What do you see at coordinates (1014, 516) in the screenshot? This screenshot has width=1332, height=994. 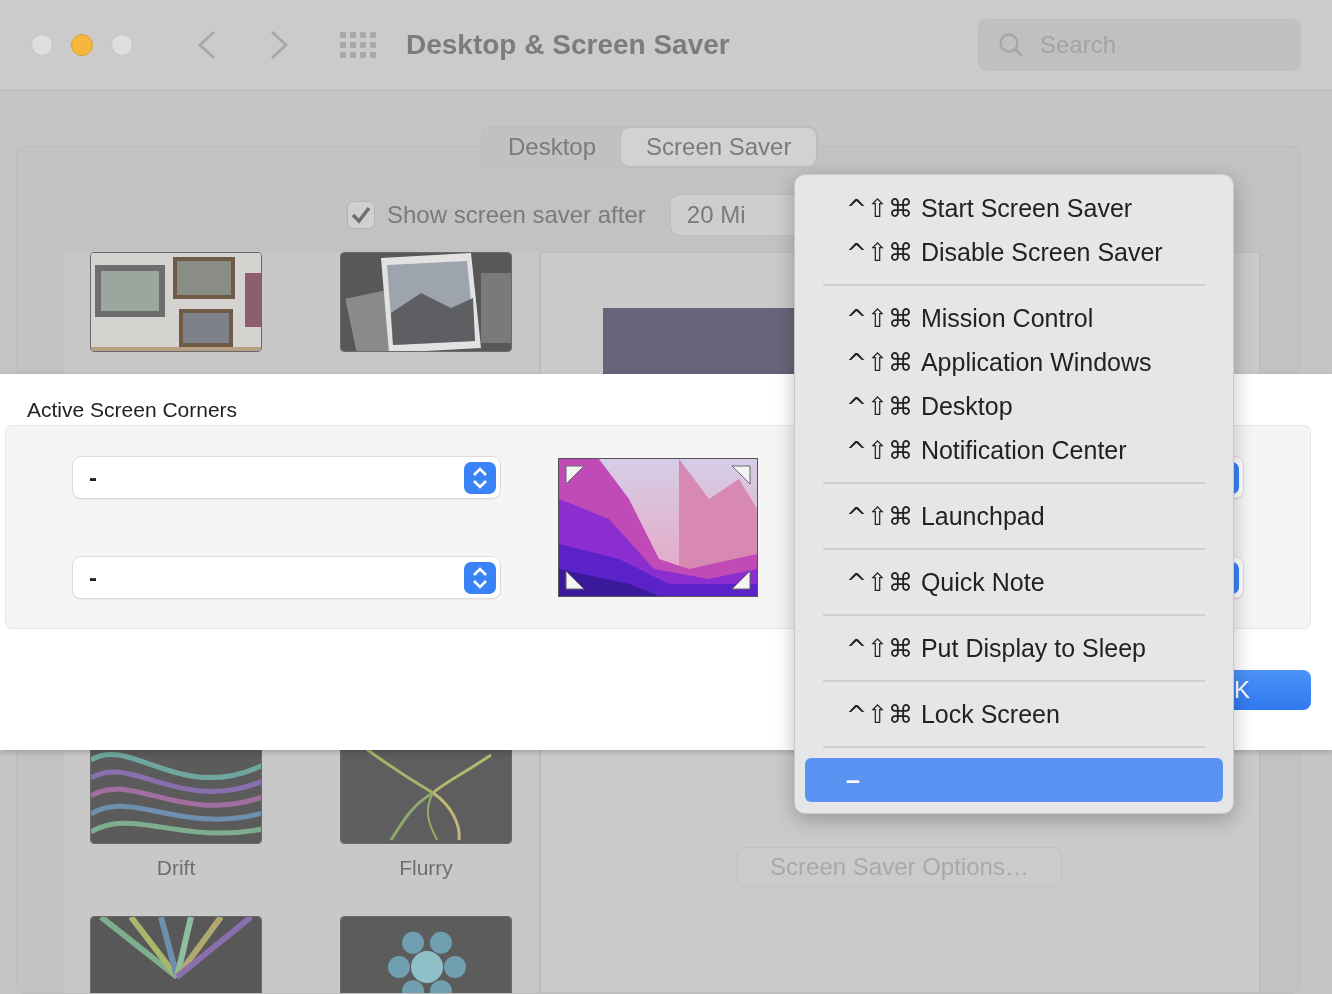 I see `menu-item: ^⇧⌘ Launchpad` at bounding box center [1014, 516].